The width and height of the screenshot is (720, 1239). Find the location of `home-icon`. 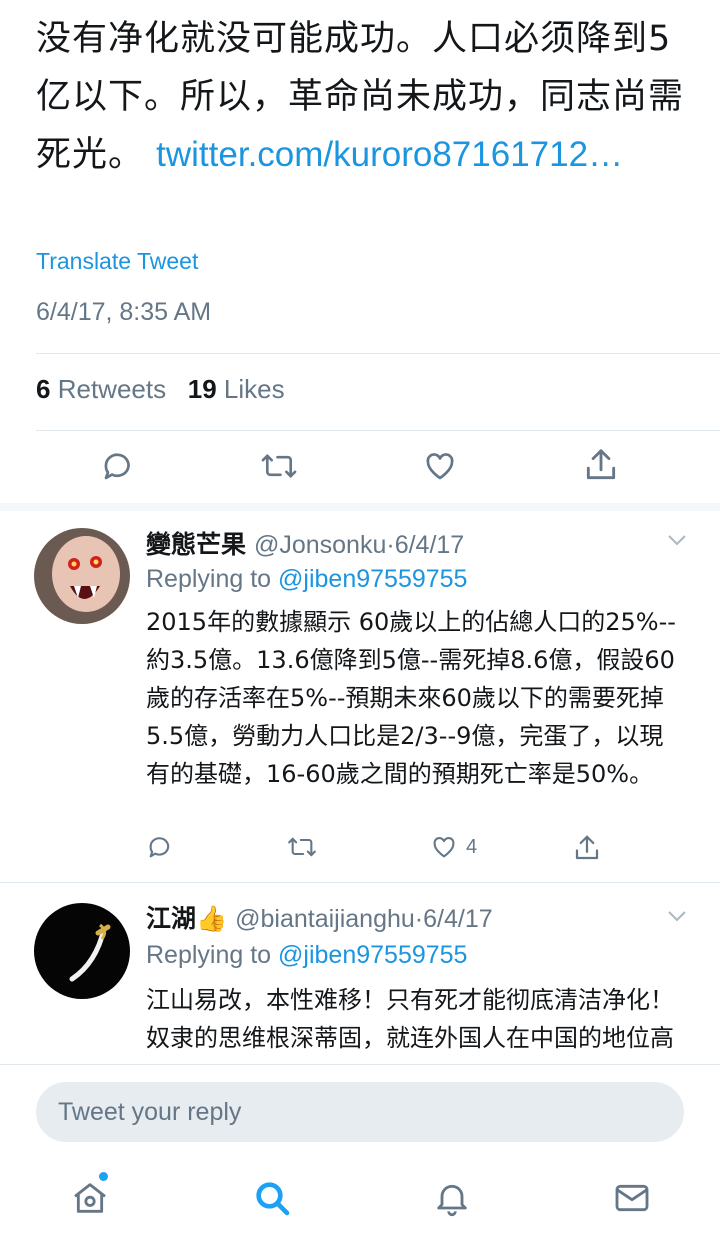

home-icon is located at coordinates (90, 1198).